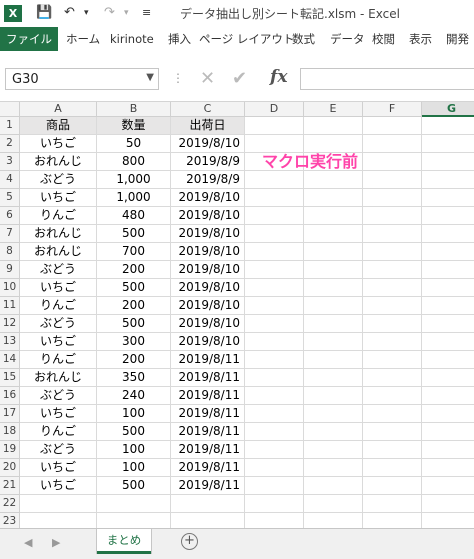  What do you see at coordinates (208, 216) in the screenshot?
I see `cell-c6: 2019/8/10` at bounding box center [208, 216].